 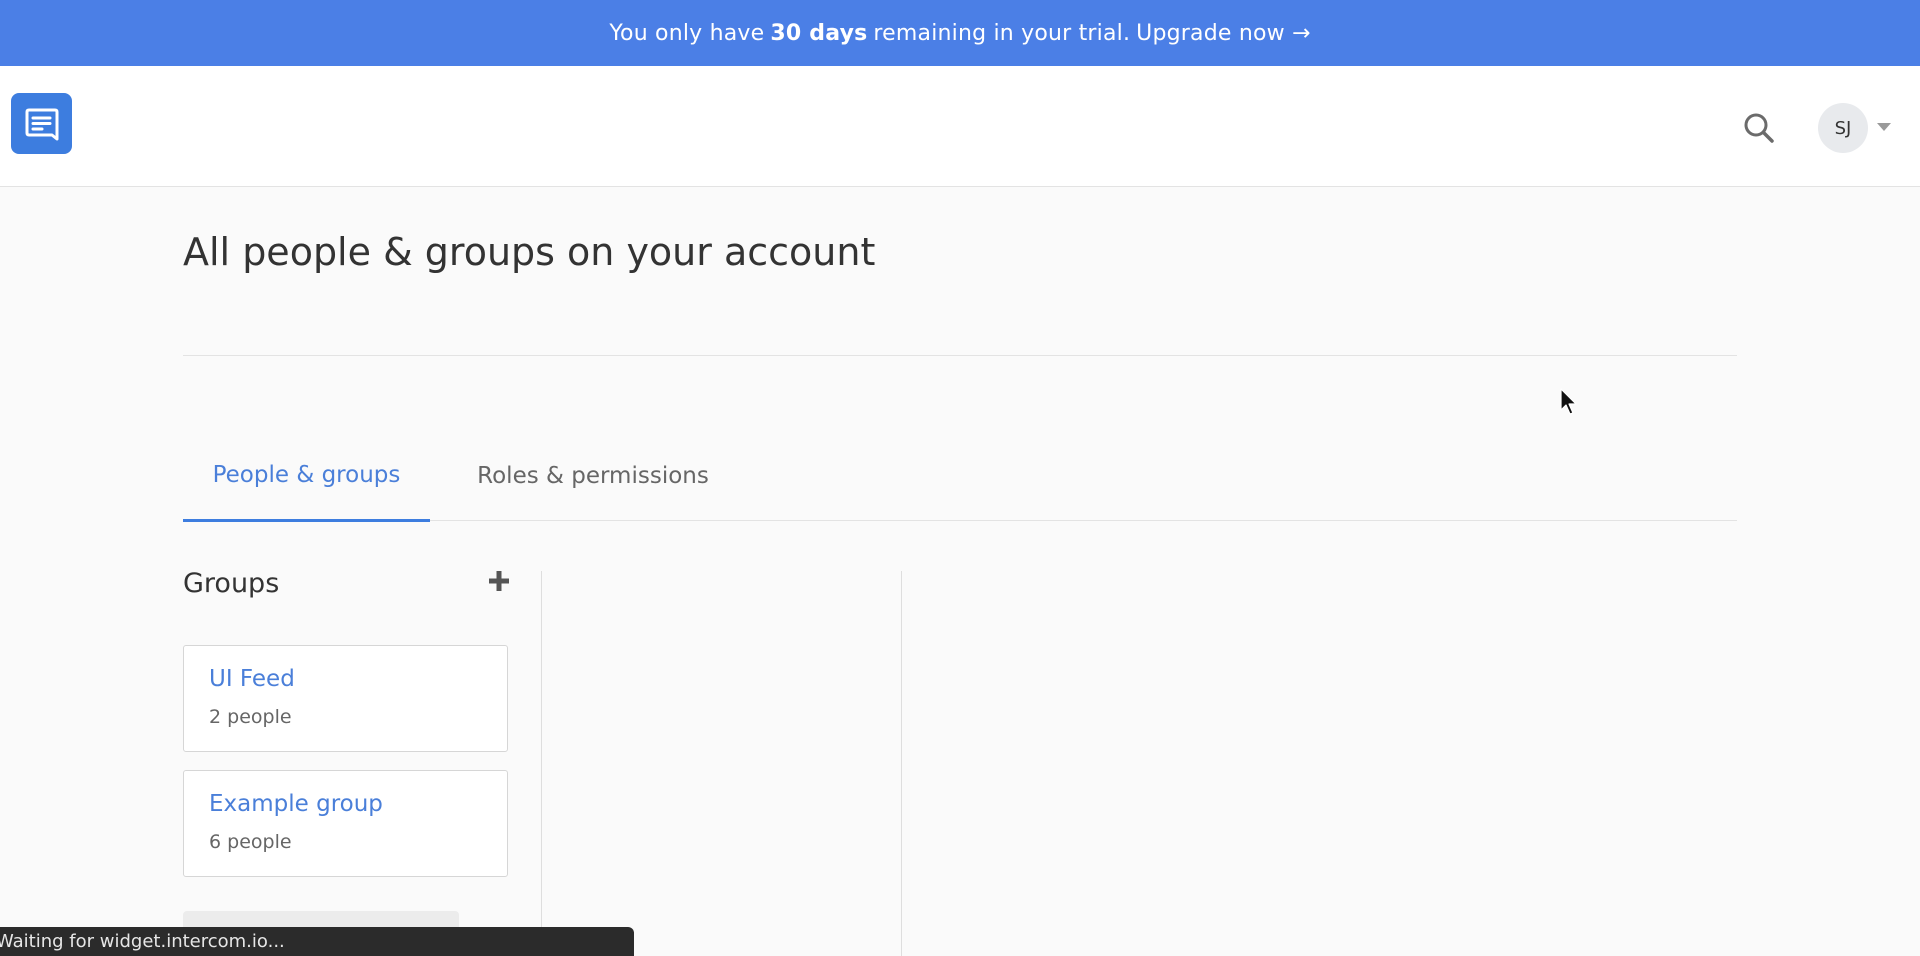 What do you see at coordinates (345, 679) in the screenshot?
I see `group-name: UI Feed` at bounding box center [345, 679].